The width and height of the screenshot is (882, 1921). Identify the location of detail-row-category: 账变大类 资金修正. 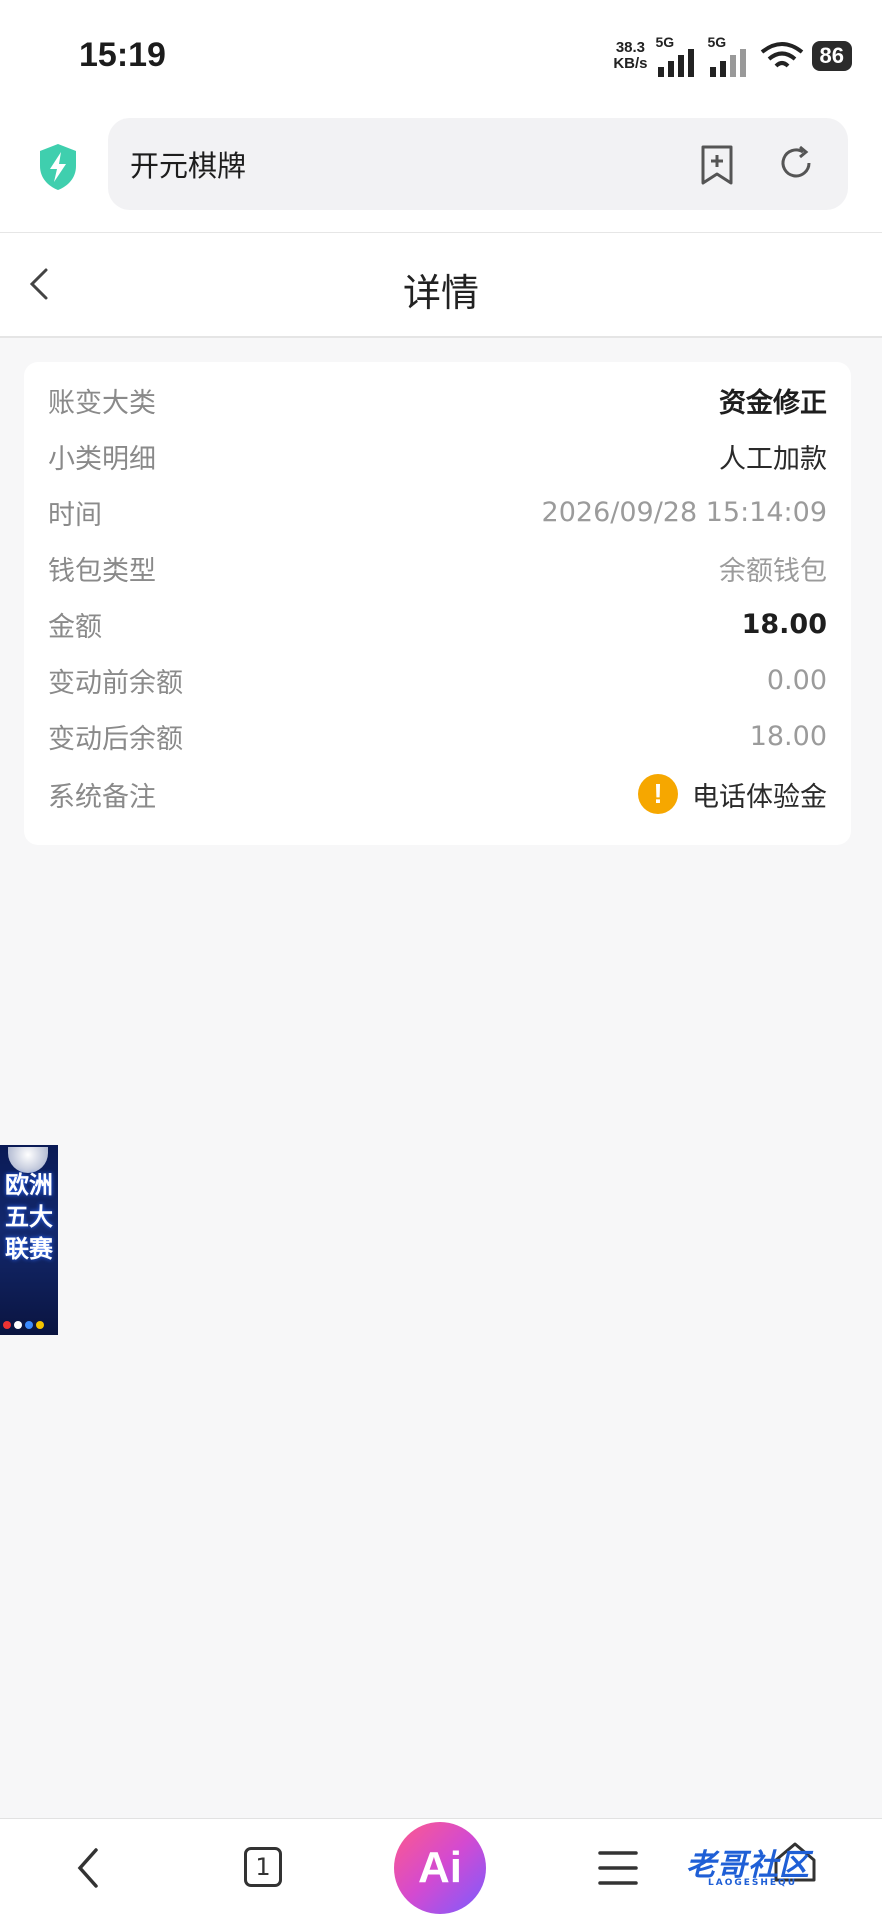
(437, 400).